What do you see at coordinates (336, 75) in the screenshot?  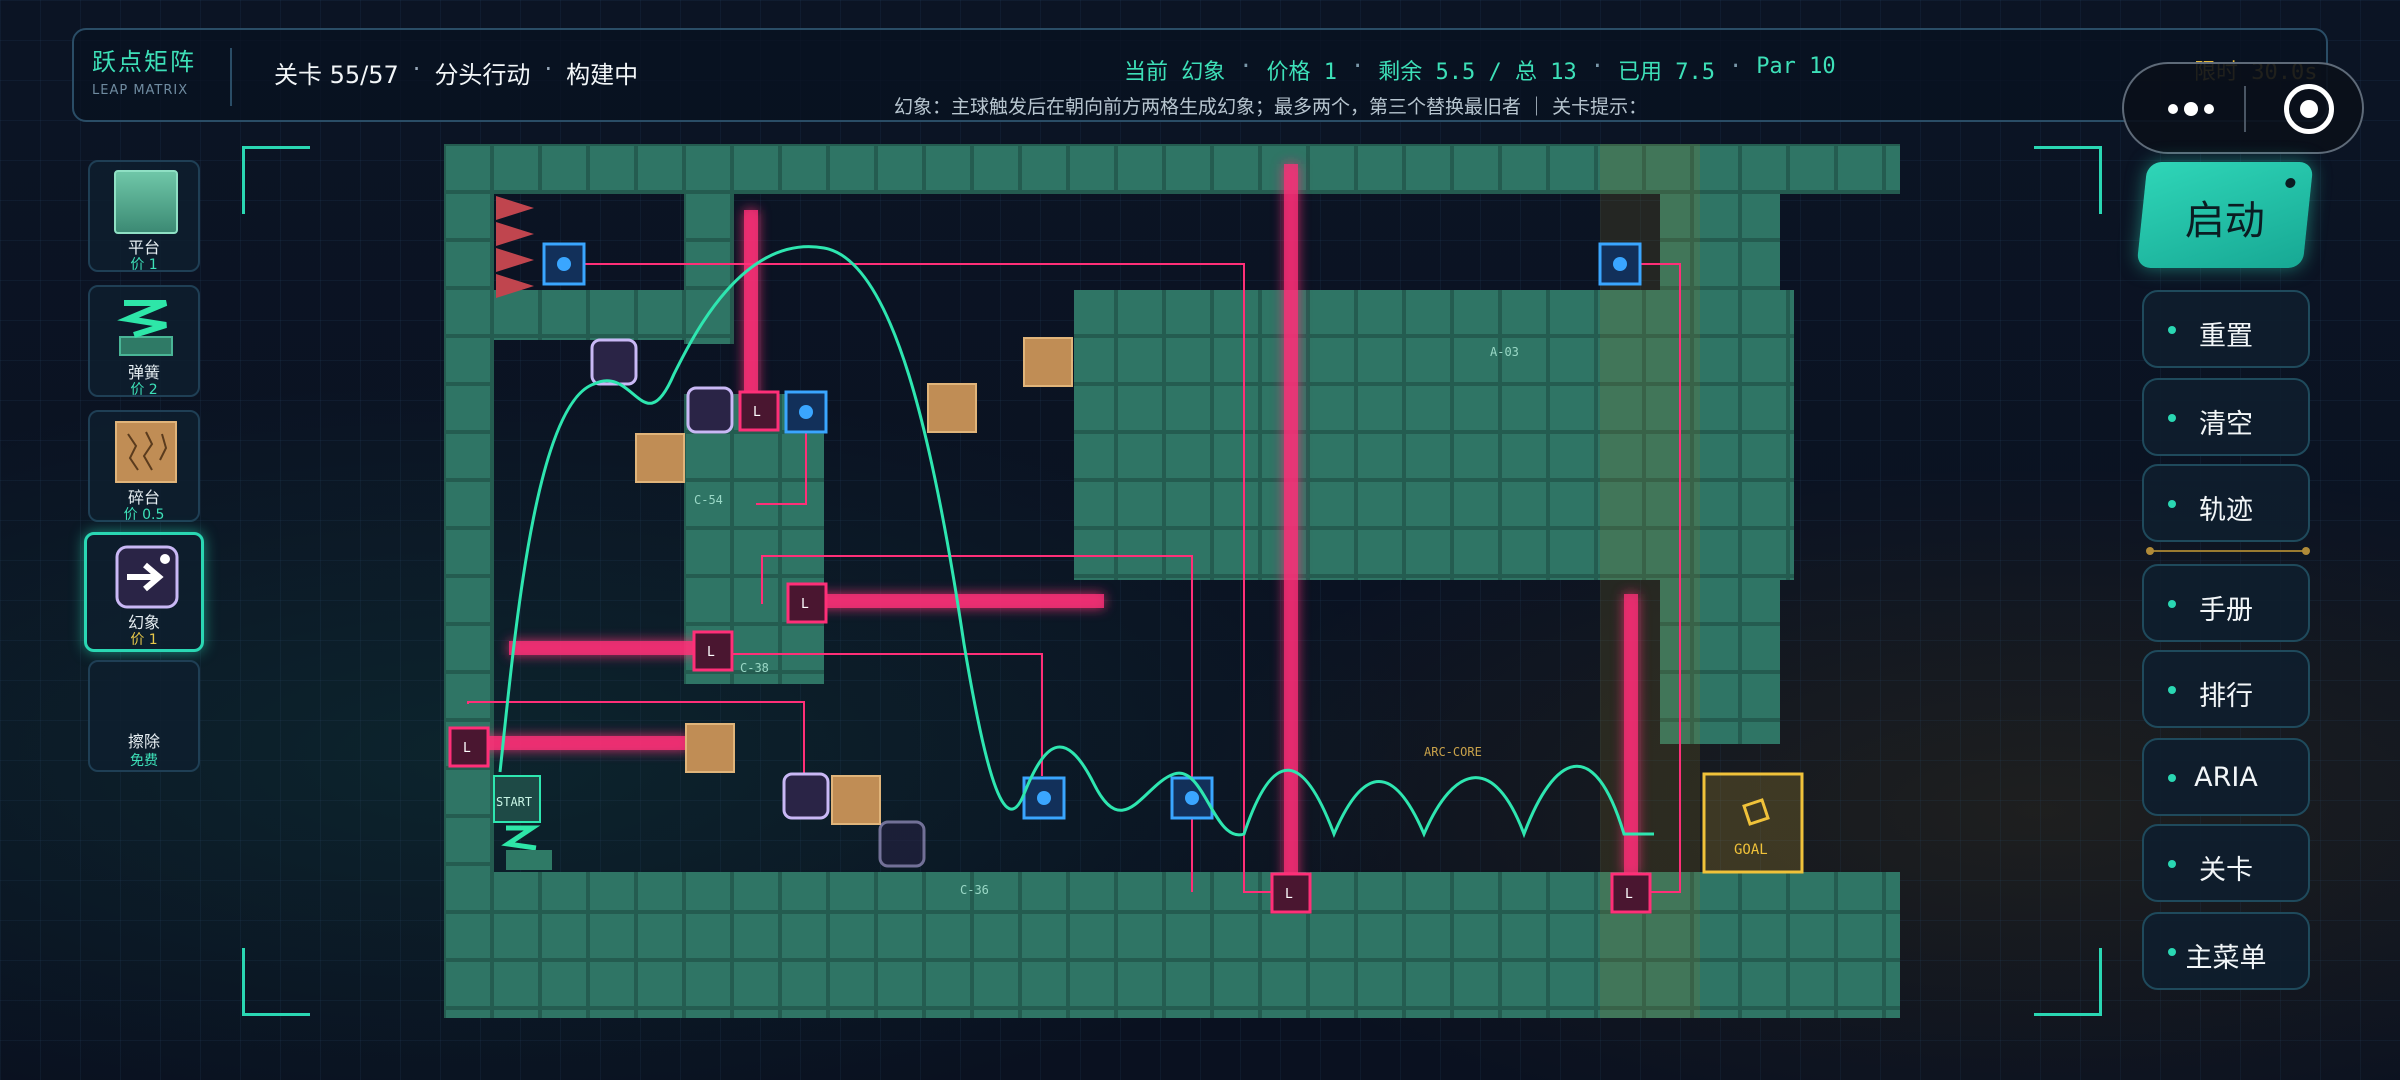 I see `level-number: 关卡 55/57` at bounding box center [336, 75].